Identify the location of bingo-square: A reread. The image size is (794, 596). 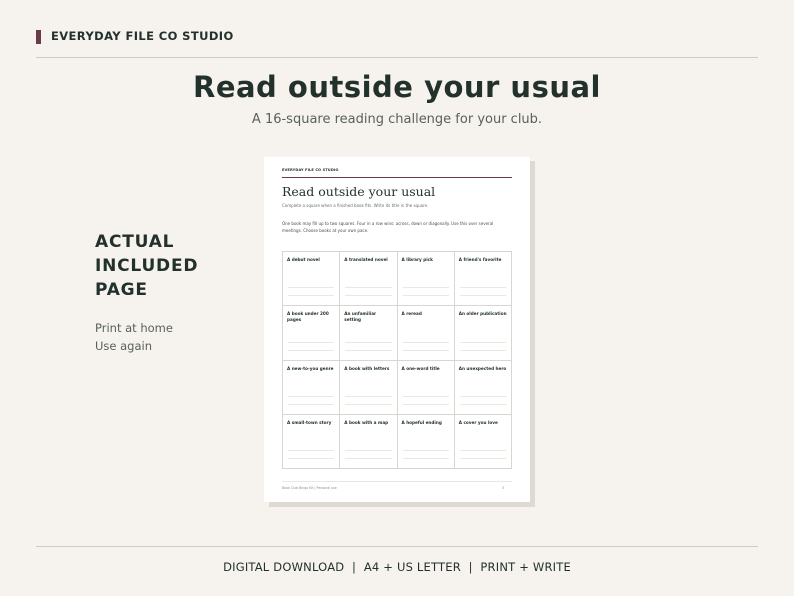
(426, 333).